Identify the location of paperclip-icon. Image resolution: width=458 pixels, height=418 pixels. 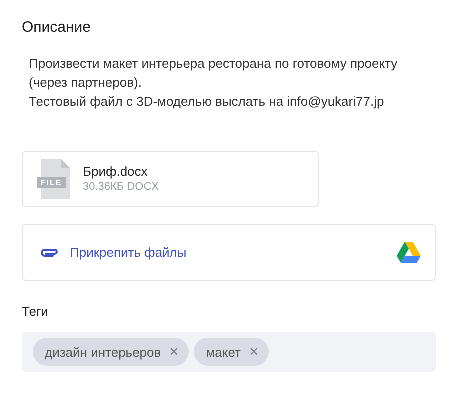
(50, 253).